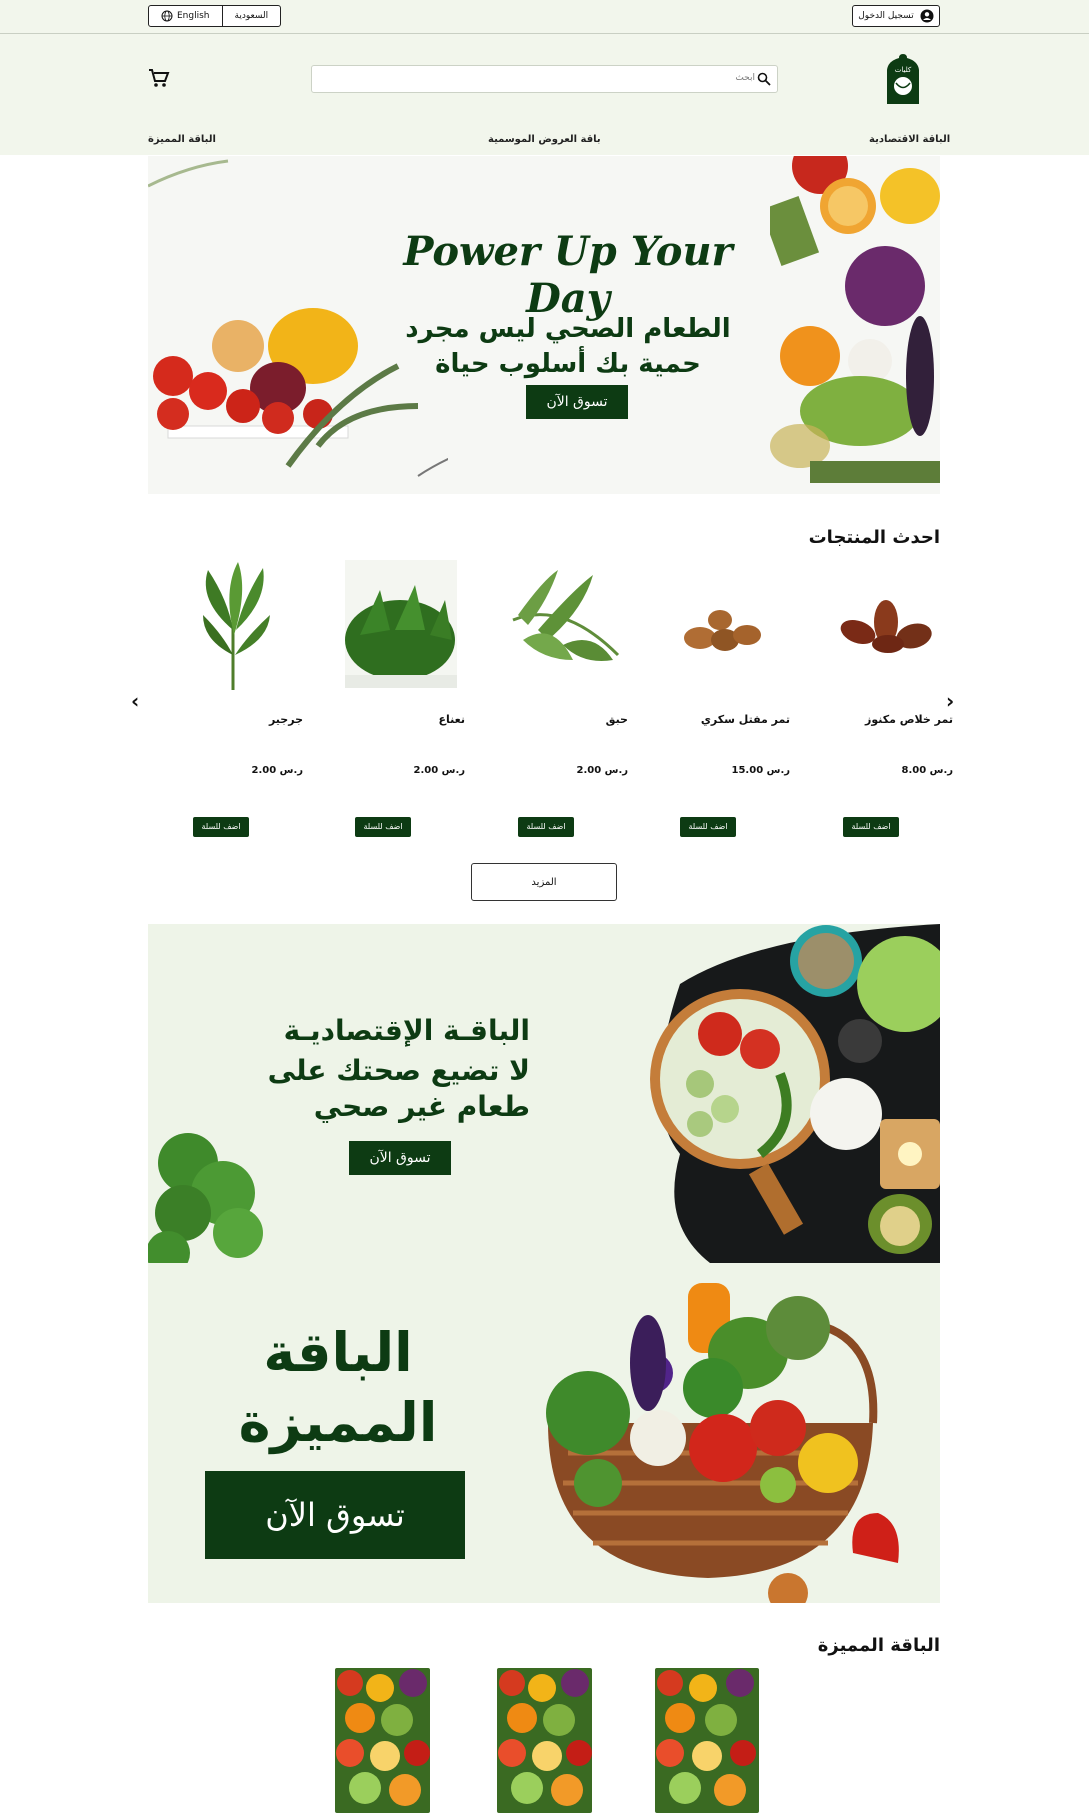  Describe the element at coordinates (566, 615) in the screenshot. I see `basil-image` at that location.